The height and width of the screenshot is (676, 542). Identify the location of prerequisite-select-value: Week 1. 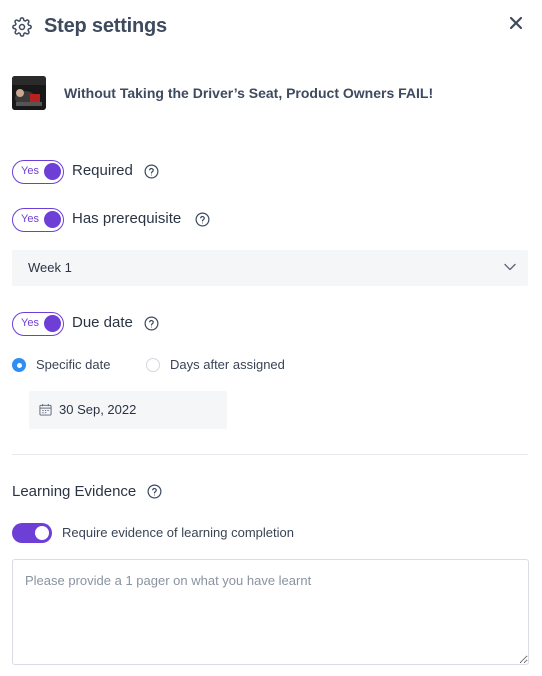
(50, 267).